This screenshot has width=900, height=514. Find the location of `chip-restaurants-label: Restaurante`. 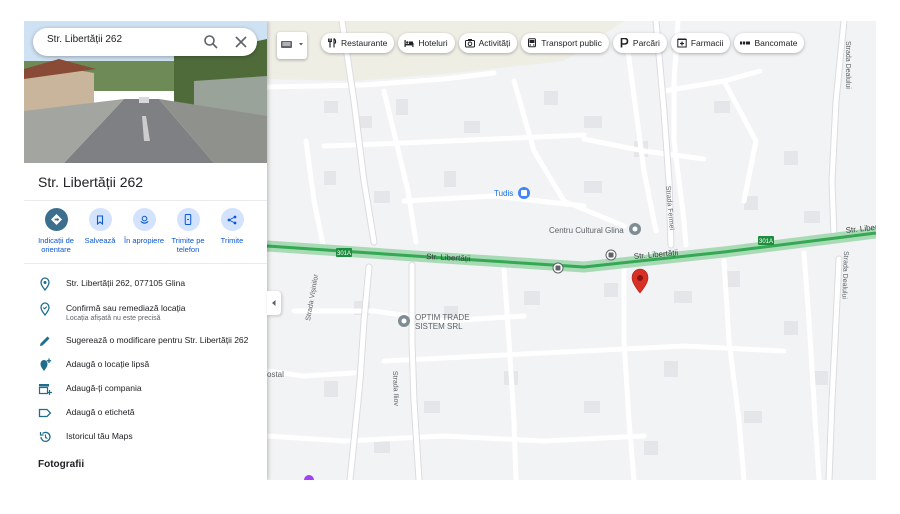

chip-restaurants-label: Restaurante is located at coordinates (364, 43).